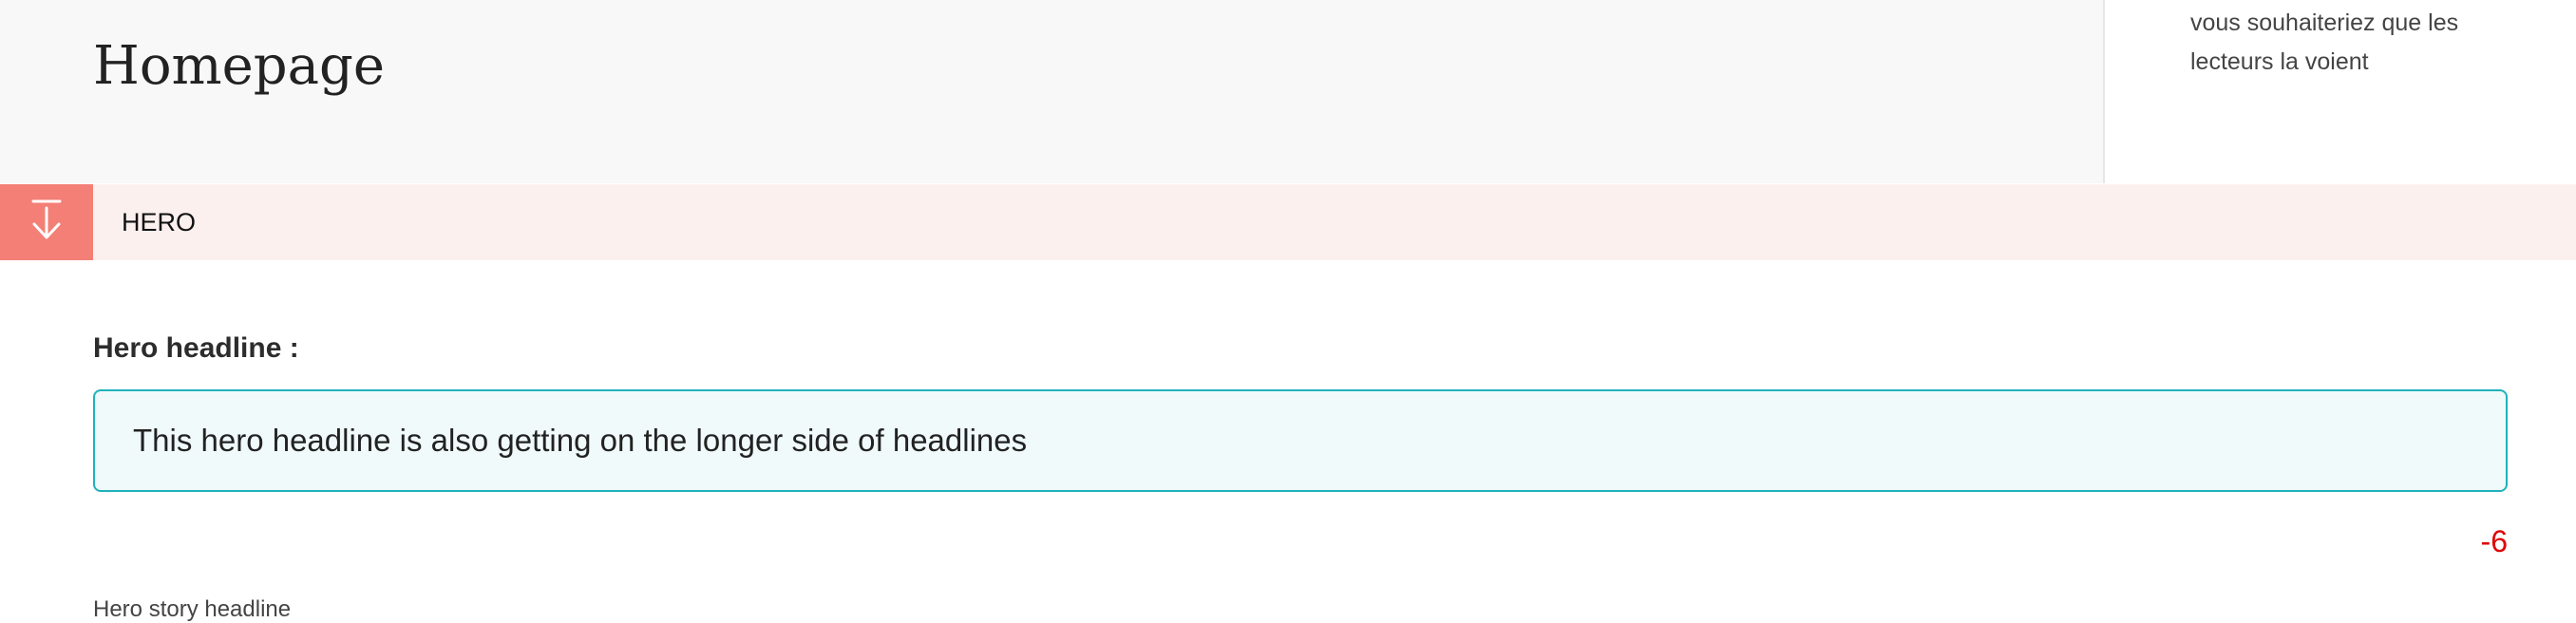  What do you see at coordinates (2494, 541) in the screenshot?
I see `character-count: -6` at bounding box center [2494, 541].